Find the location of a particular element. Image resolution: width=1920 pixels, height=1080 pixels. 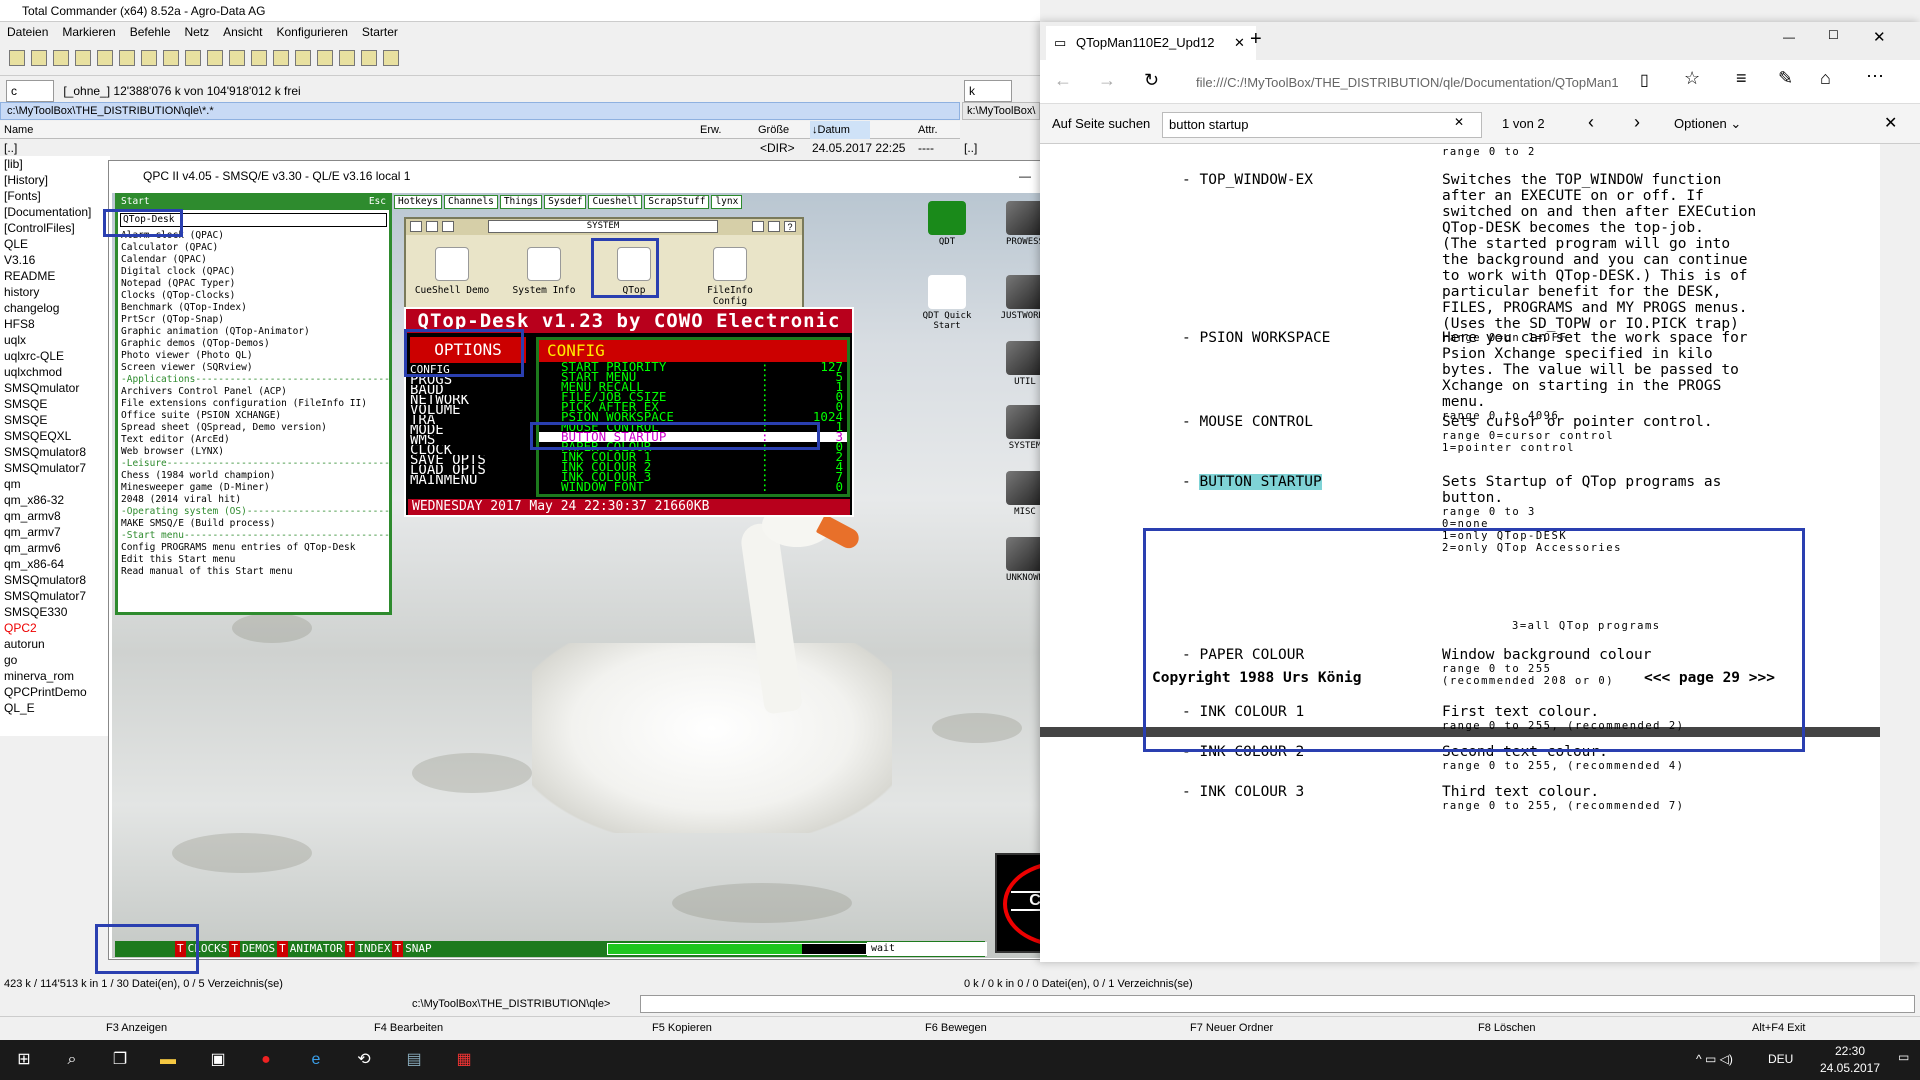

pack-icon is located at coordinates (215, 58).